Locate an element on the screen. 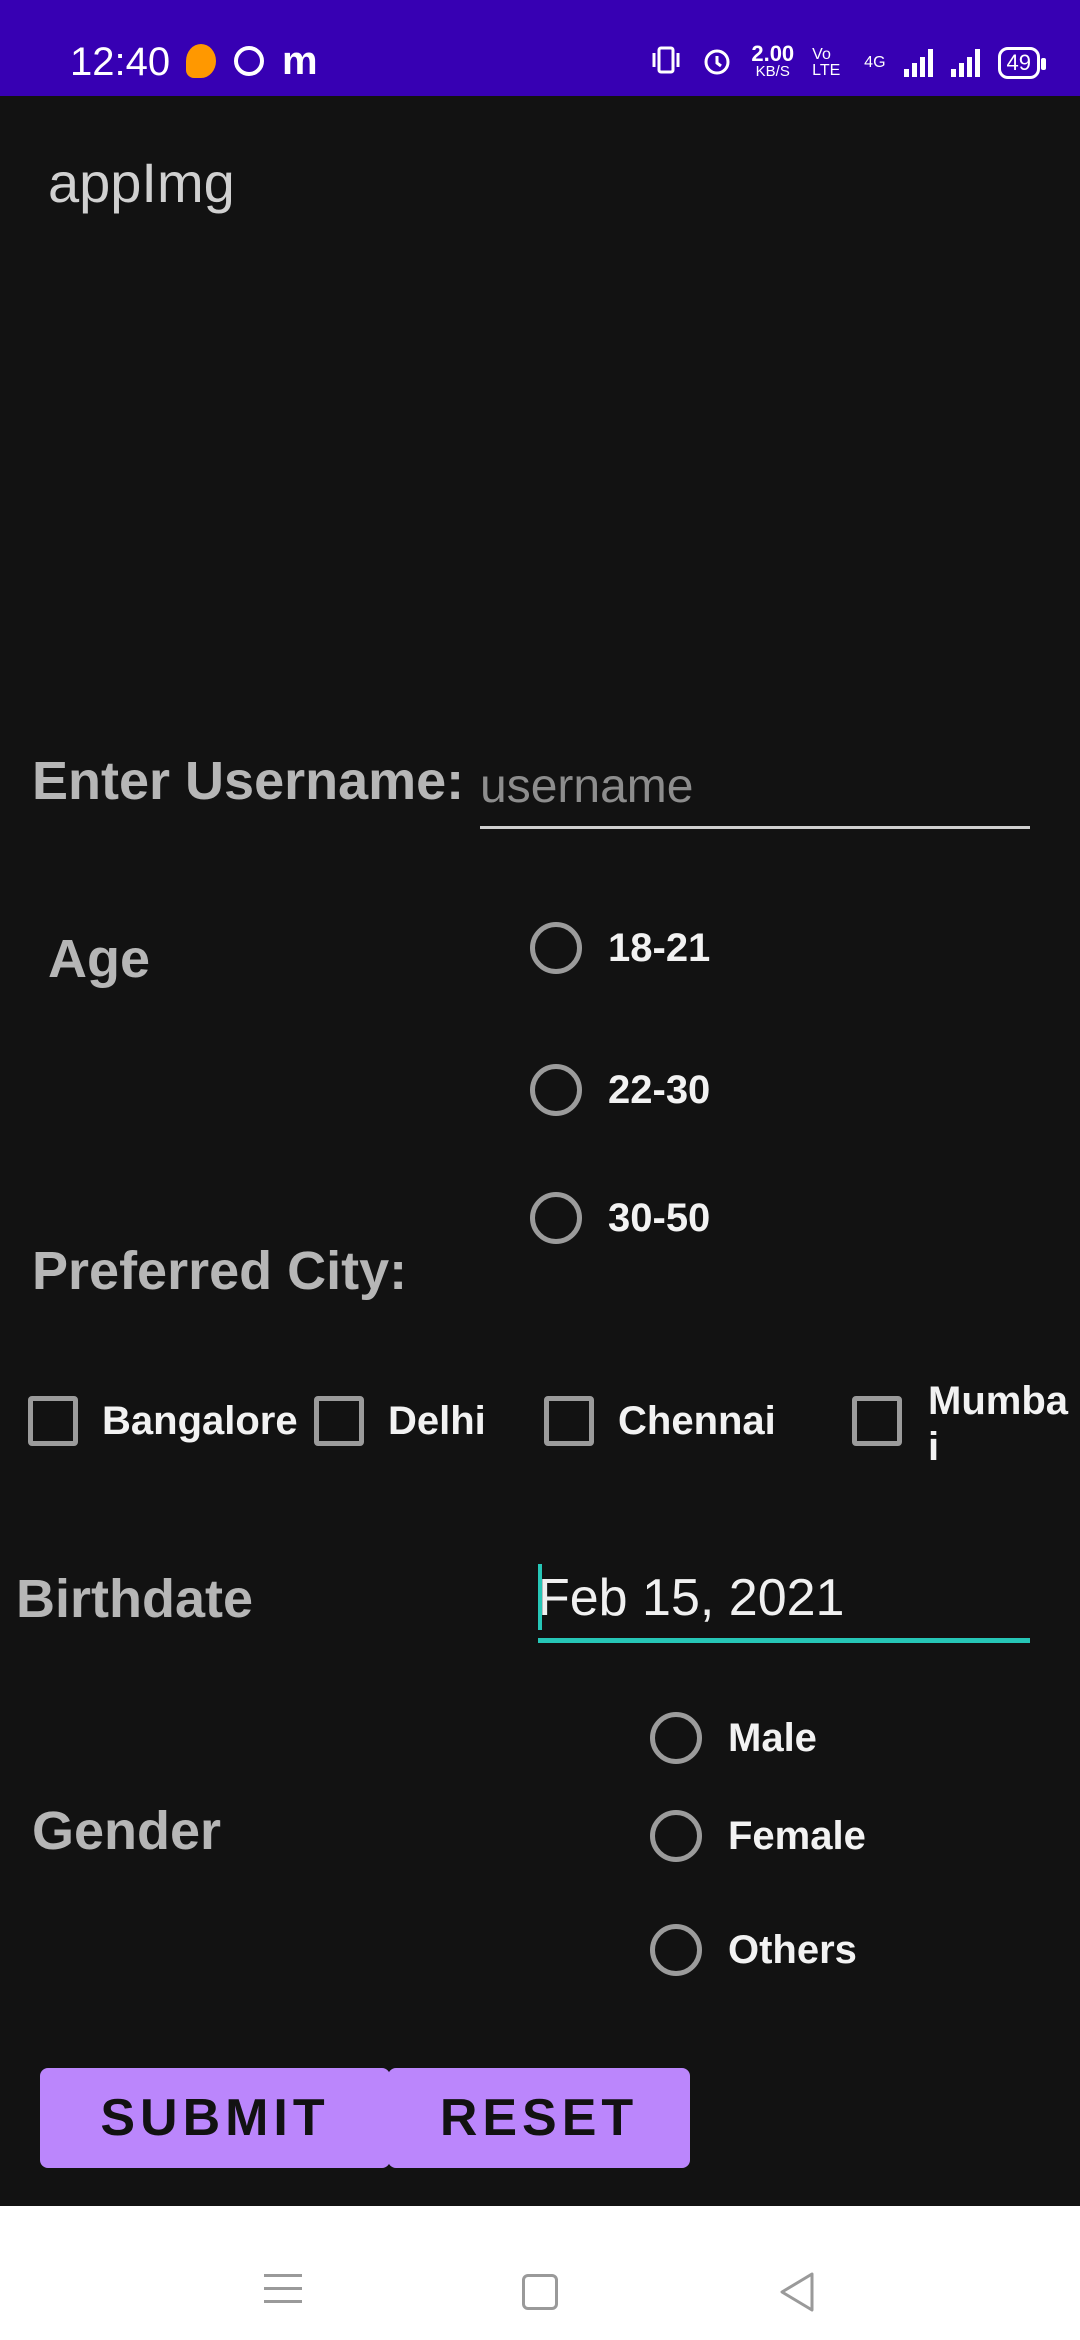 The image size is (1080, 2340). city-checkbox-mumbai is located at coordinates (877, 1421).